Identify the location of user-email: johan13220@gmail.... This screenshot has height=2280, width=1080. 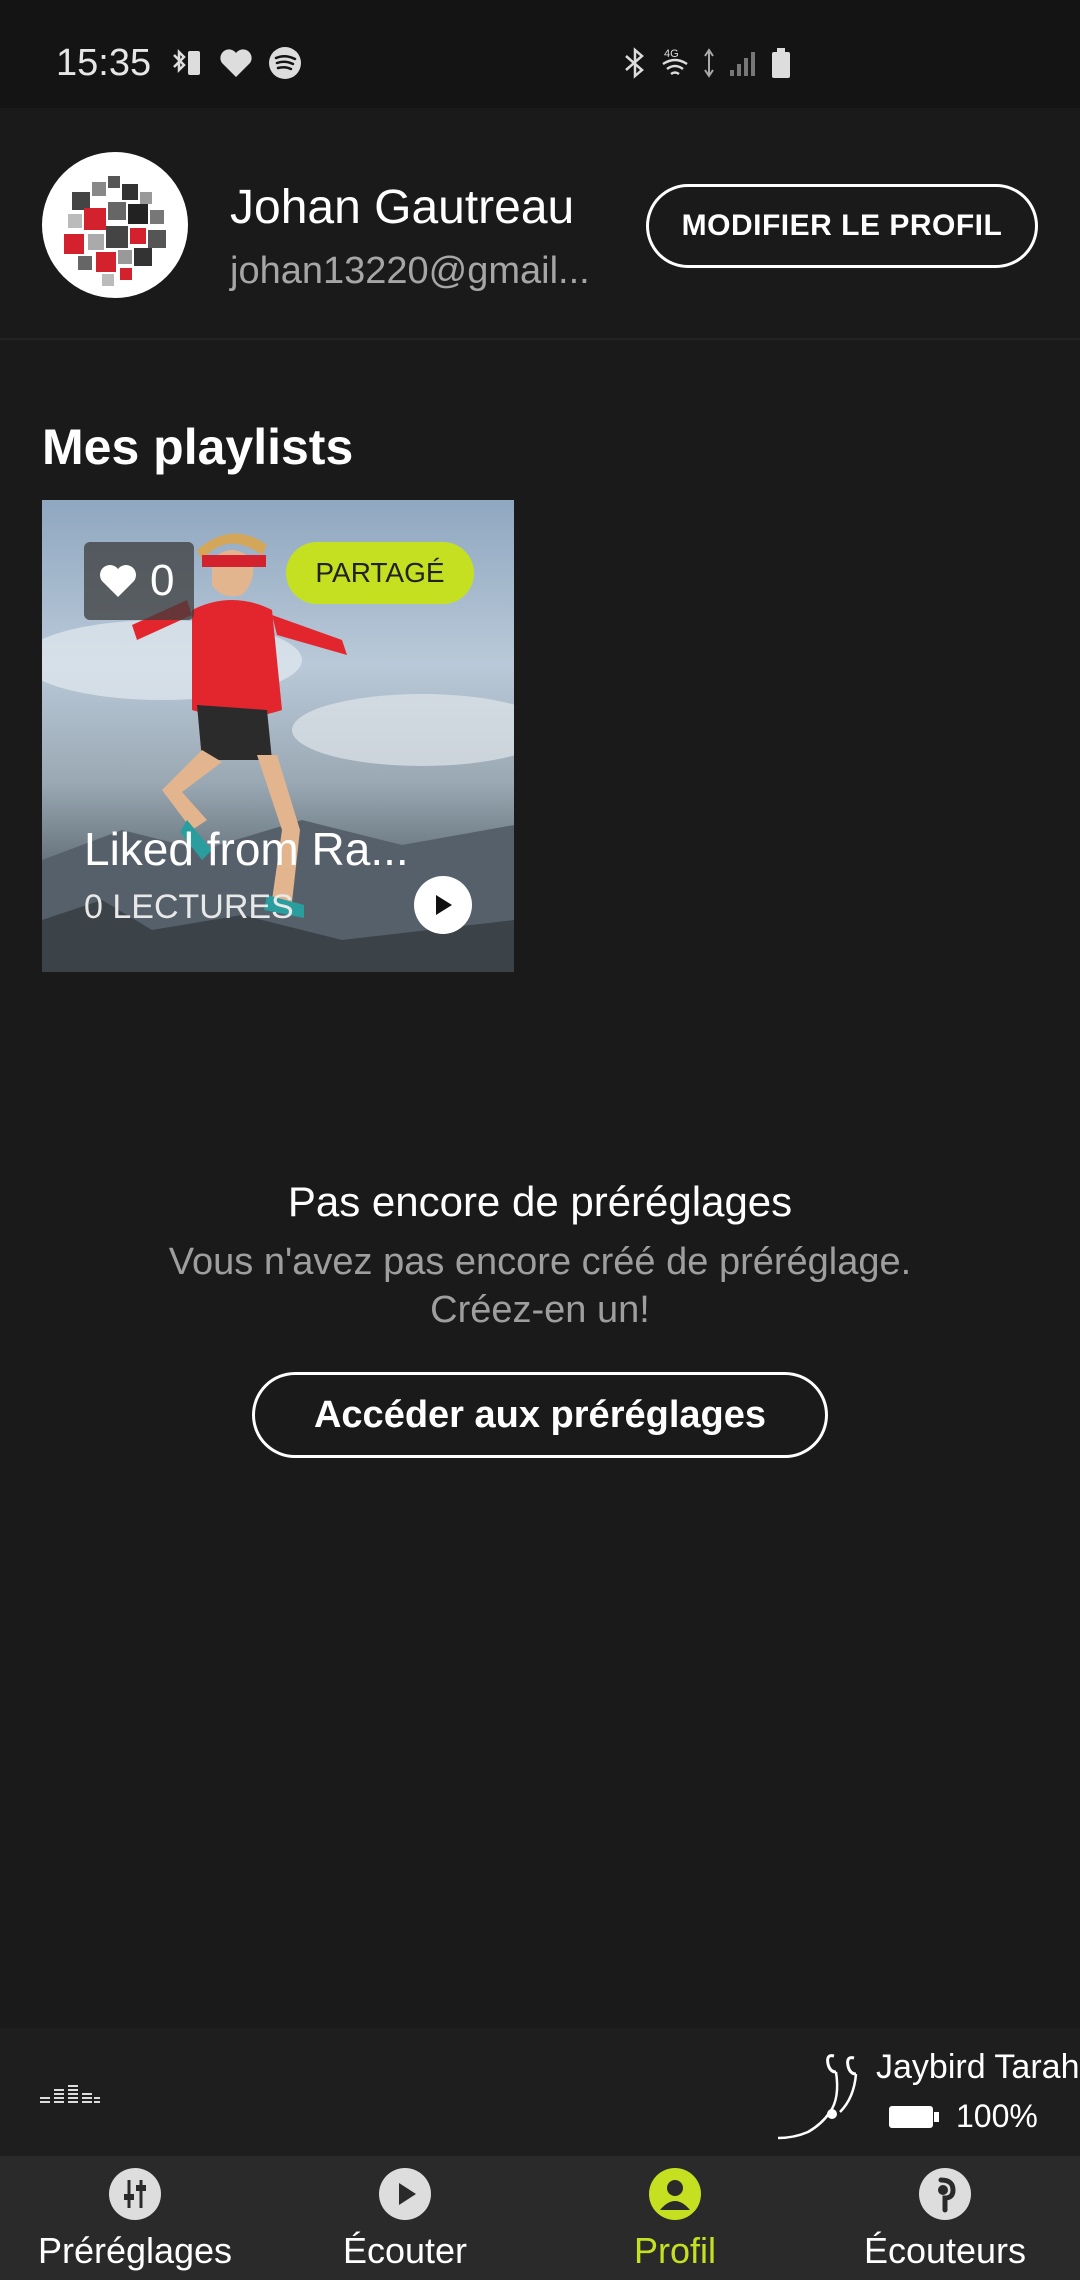
(410, 271).